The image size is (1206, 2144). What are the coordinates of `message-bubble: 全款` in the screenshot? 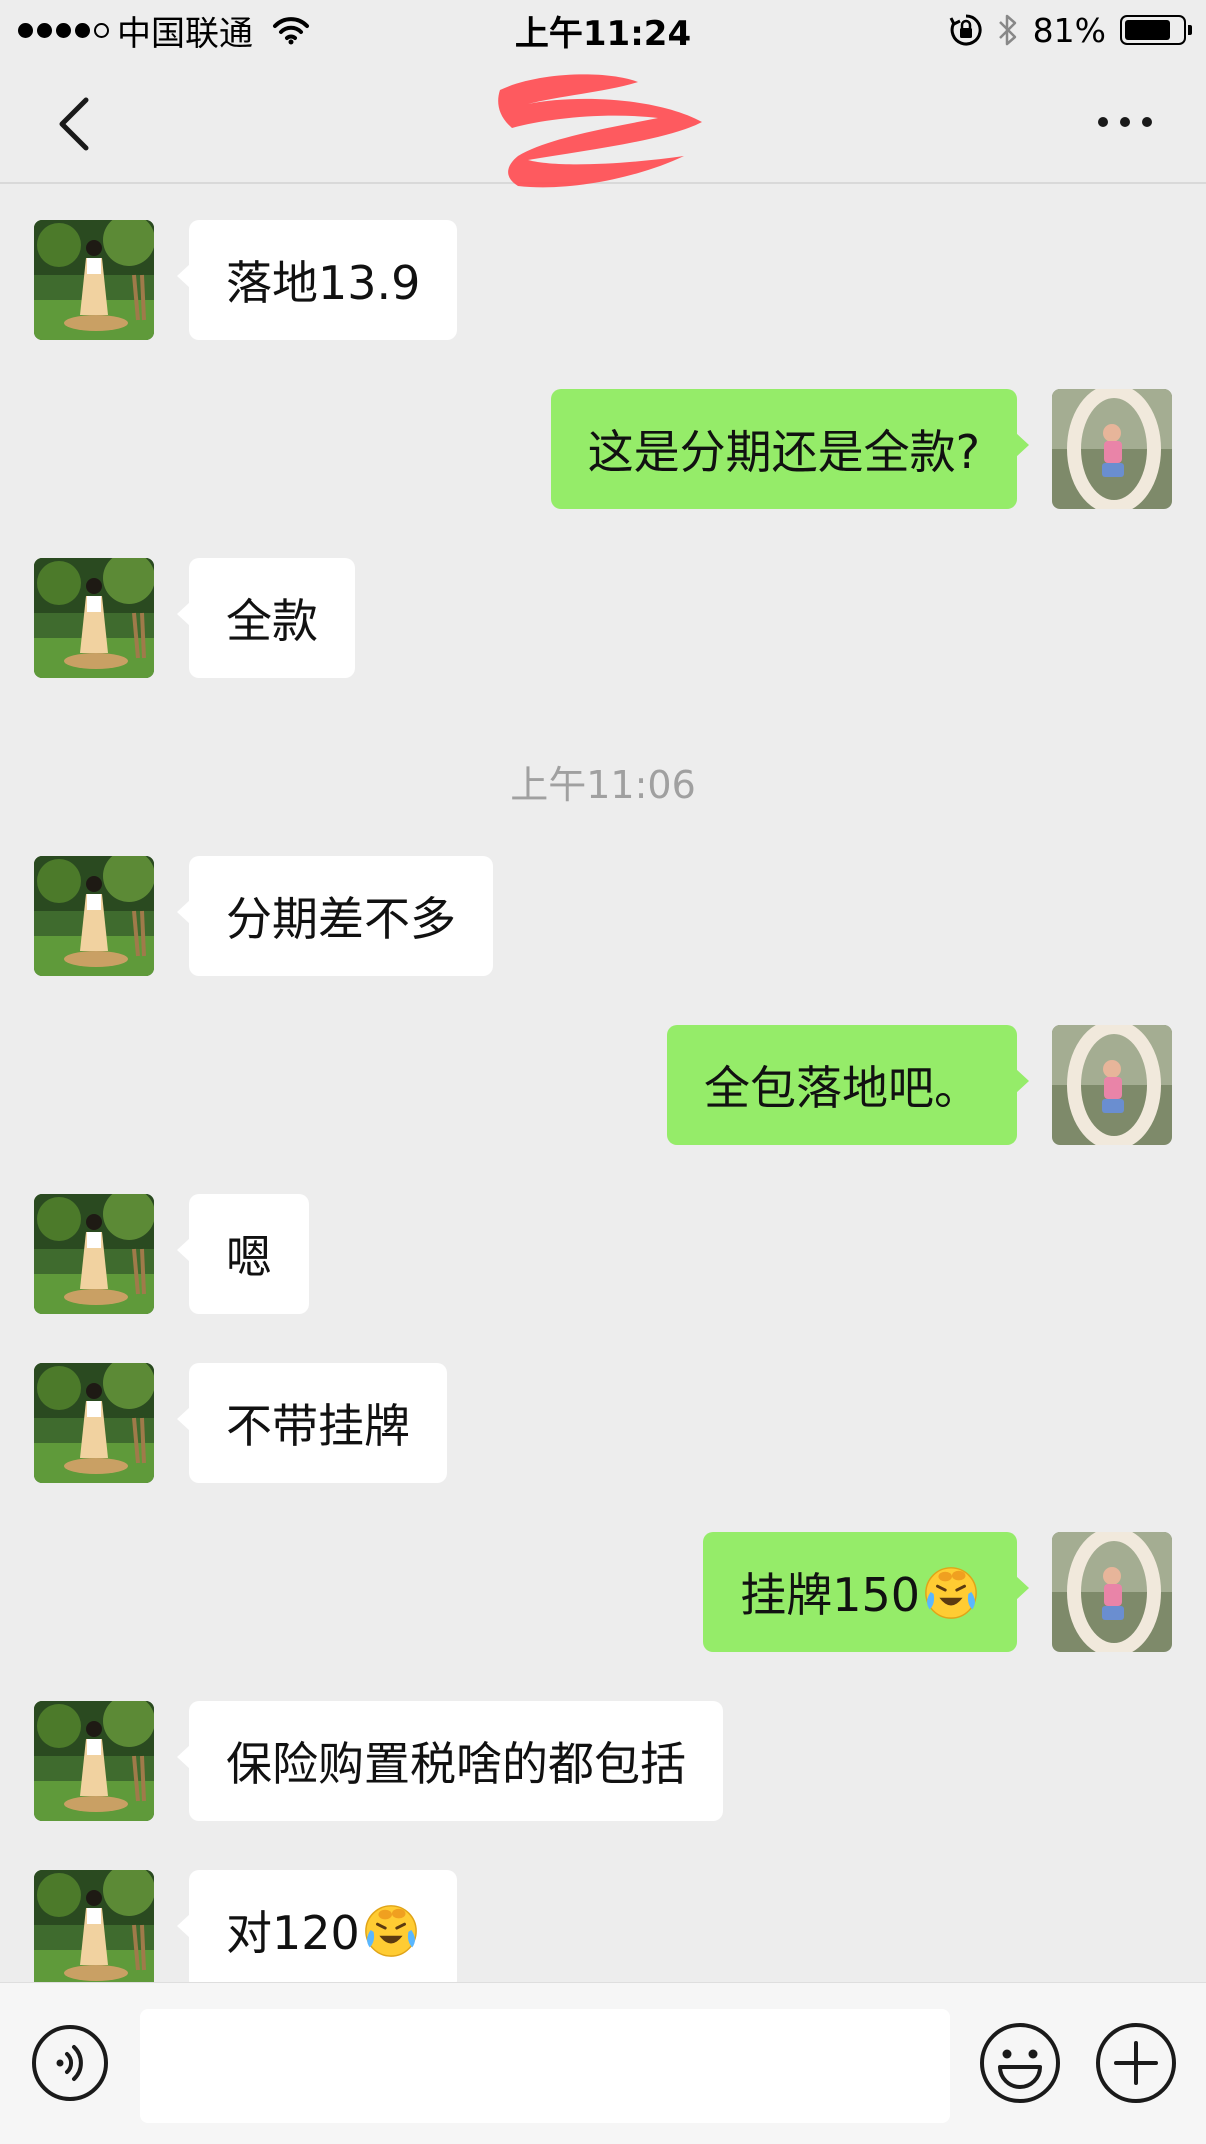 It's located at (266, 618).